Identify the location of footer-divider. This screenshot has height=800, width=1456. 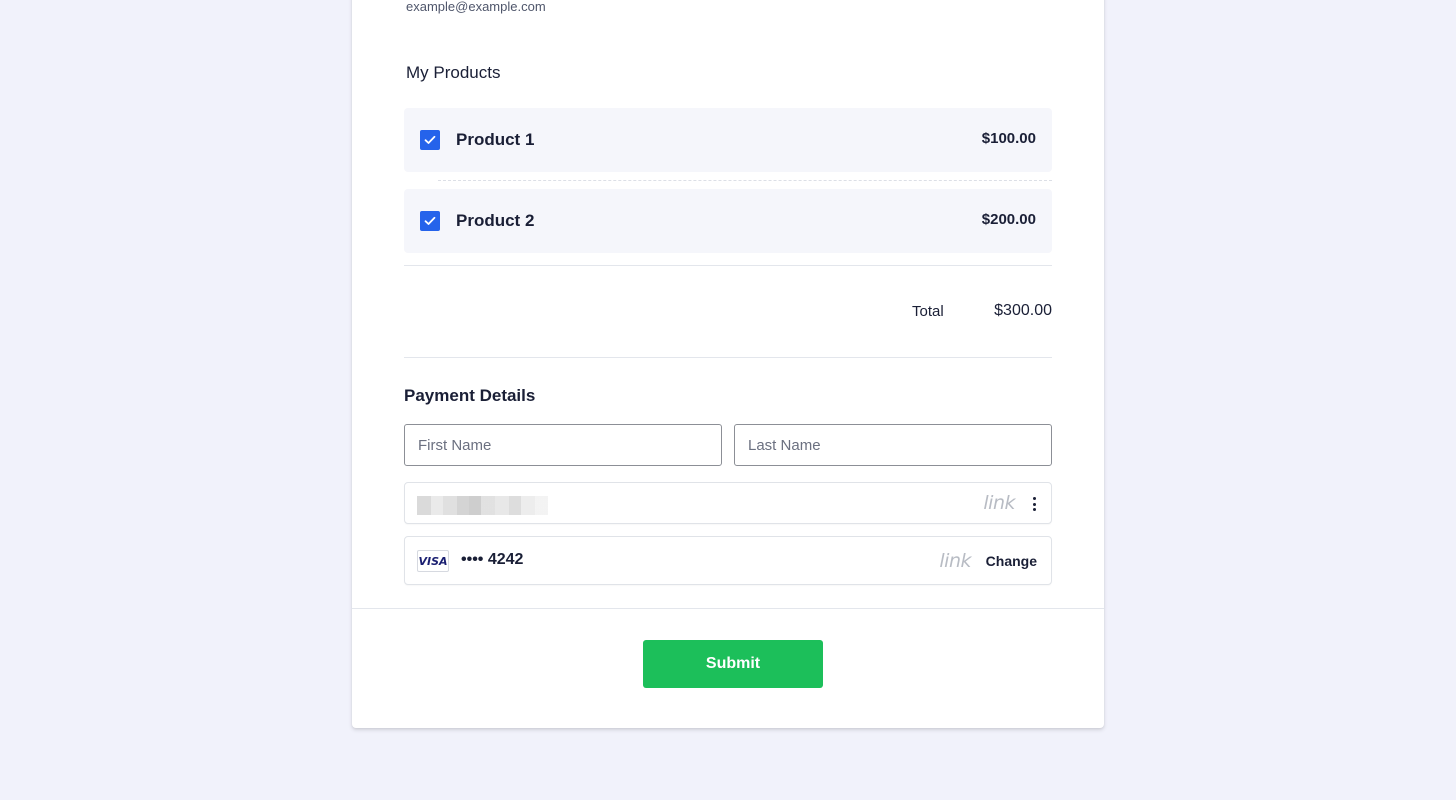
(728, 608).